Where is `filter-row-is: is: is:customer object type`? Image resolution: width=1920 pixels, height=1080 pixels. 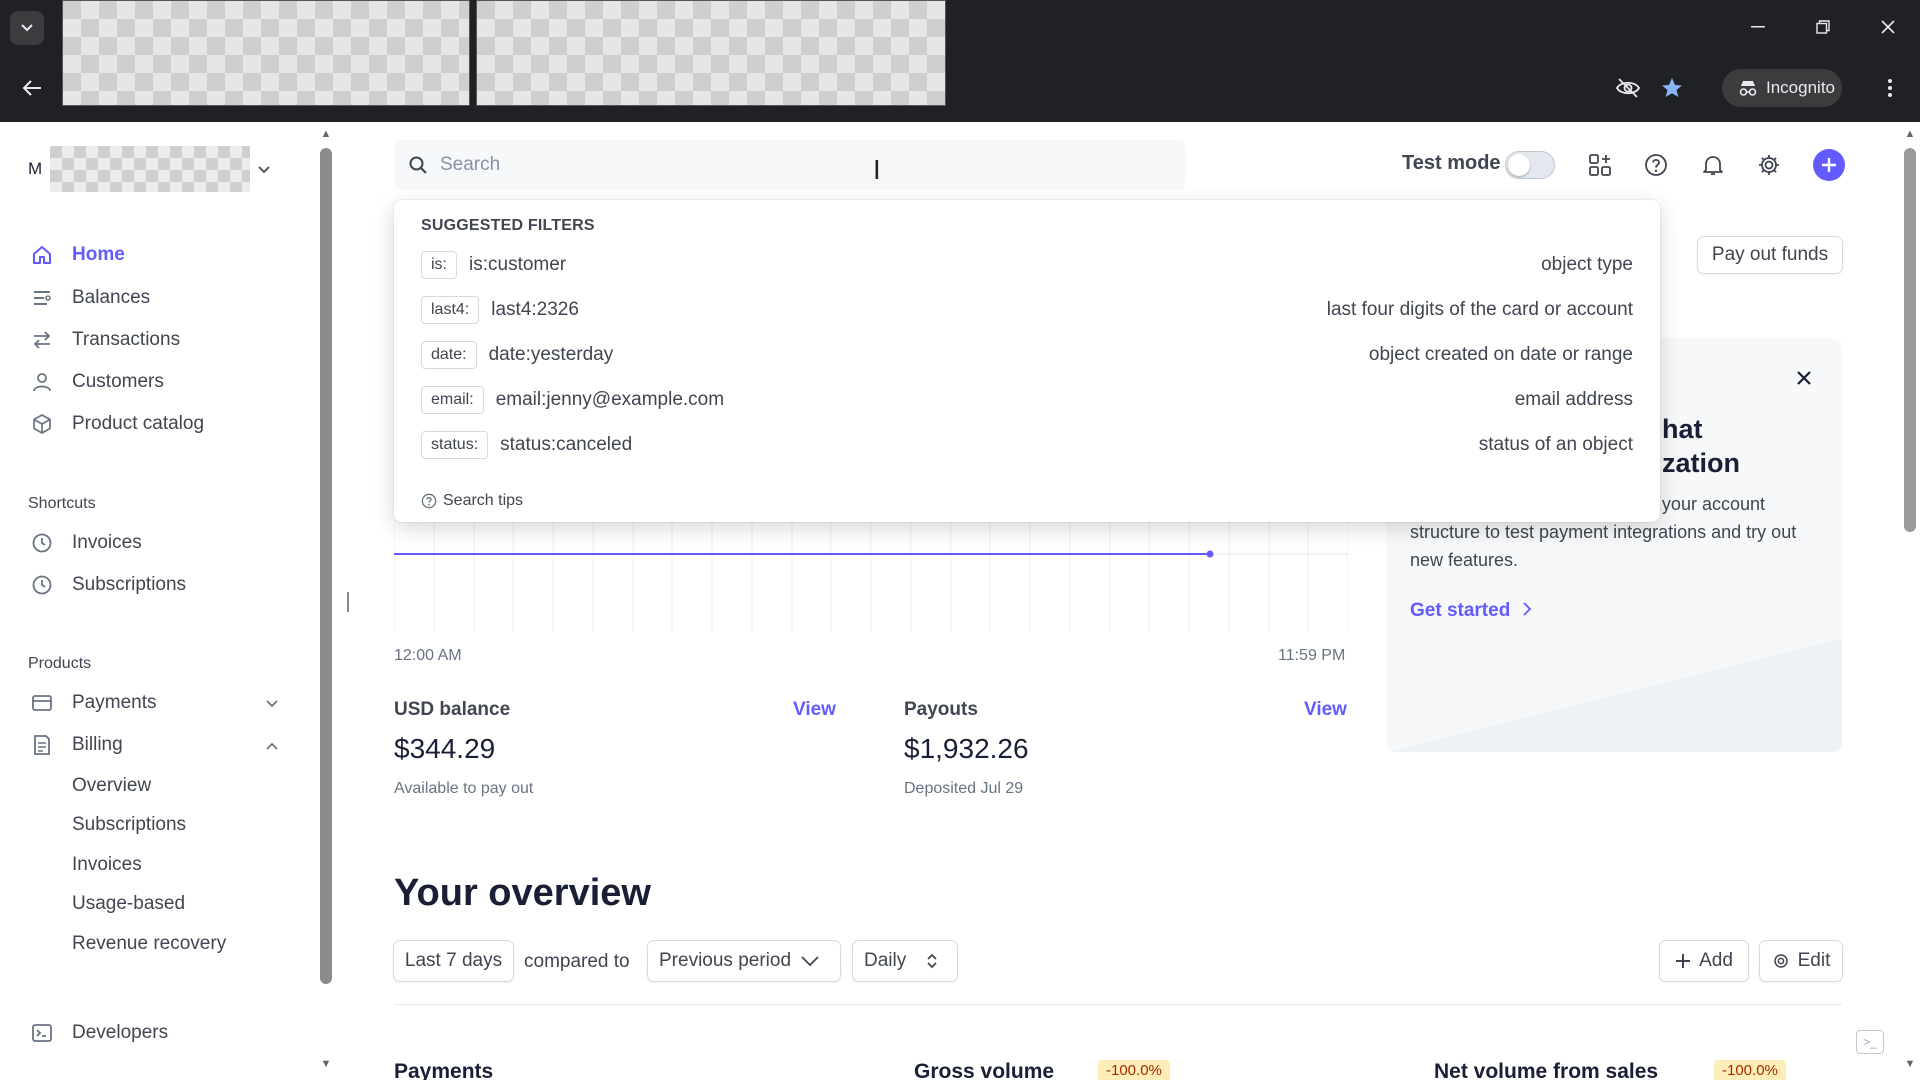 filter-row-is: is: is:customer object type is located at coordinates (1027, 265).